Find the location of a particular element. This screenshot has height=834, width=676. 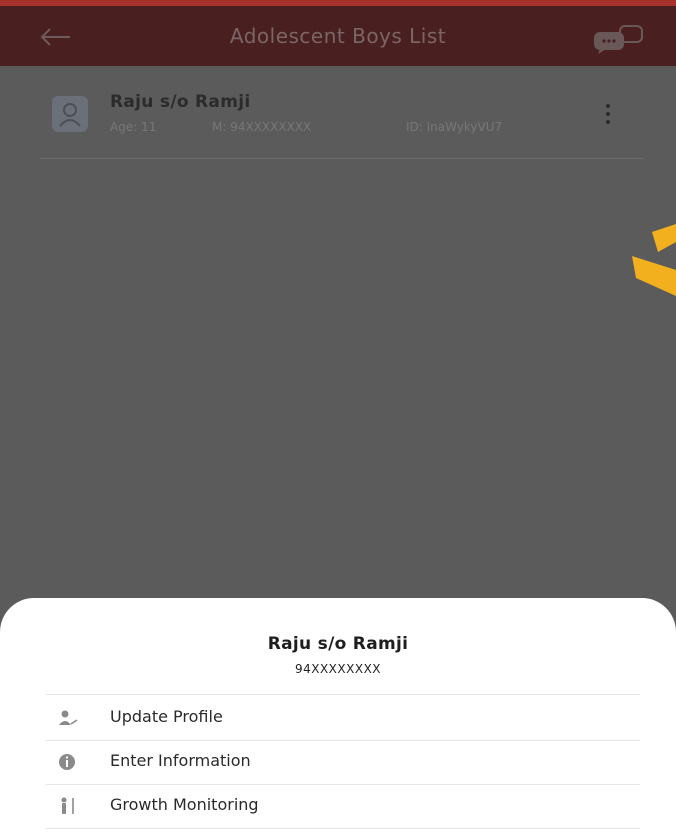

menu-item-update-profile: Update Profile is located at coordinates (343, 718).